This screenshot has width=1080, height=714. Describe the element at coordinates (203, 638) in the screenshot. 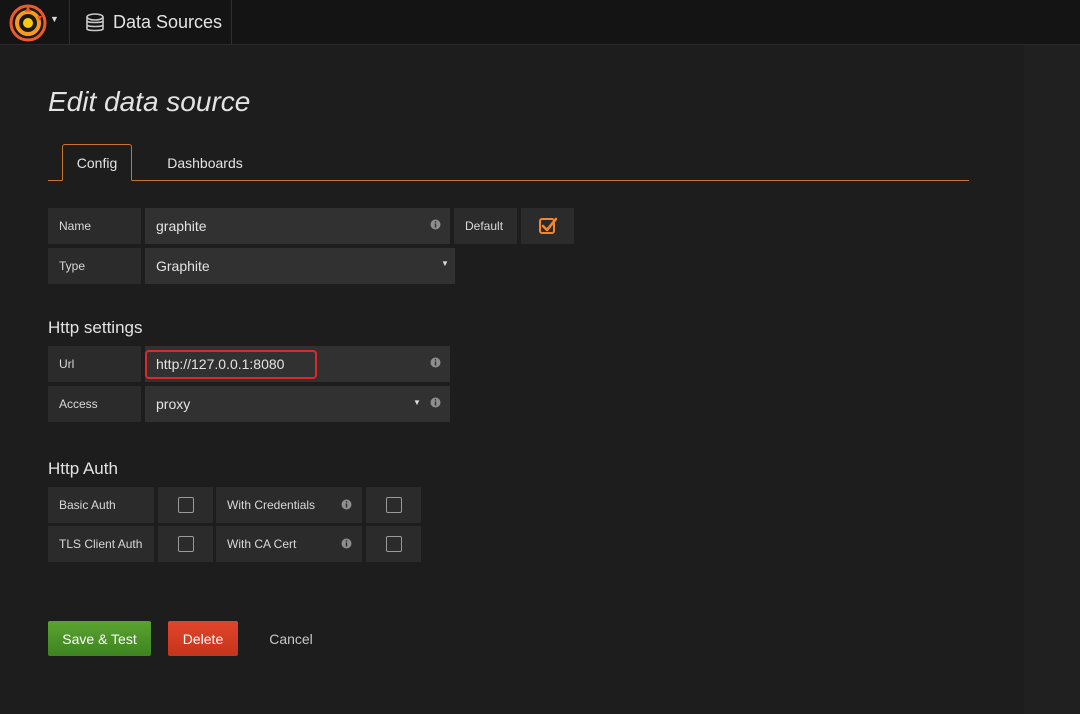

I see `delete-button: Delete` at that location.